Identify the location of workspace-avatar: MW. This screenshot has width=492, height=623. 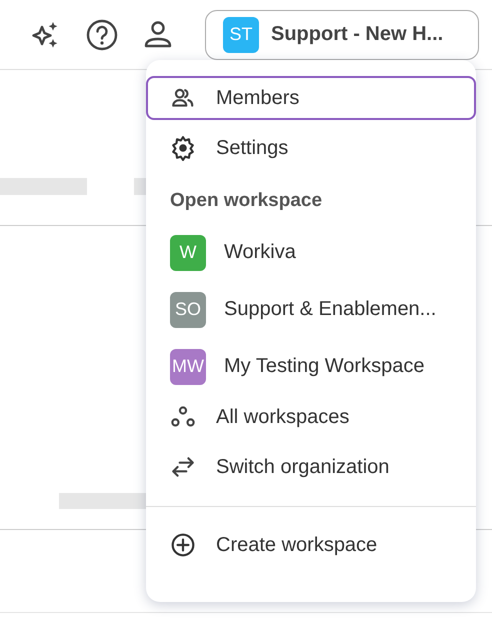
(188, 366).